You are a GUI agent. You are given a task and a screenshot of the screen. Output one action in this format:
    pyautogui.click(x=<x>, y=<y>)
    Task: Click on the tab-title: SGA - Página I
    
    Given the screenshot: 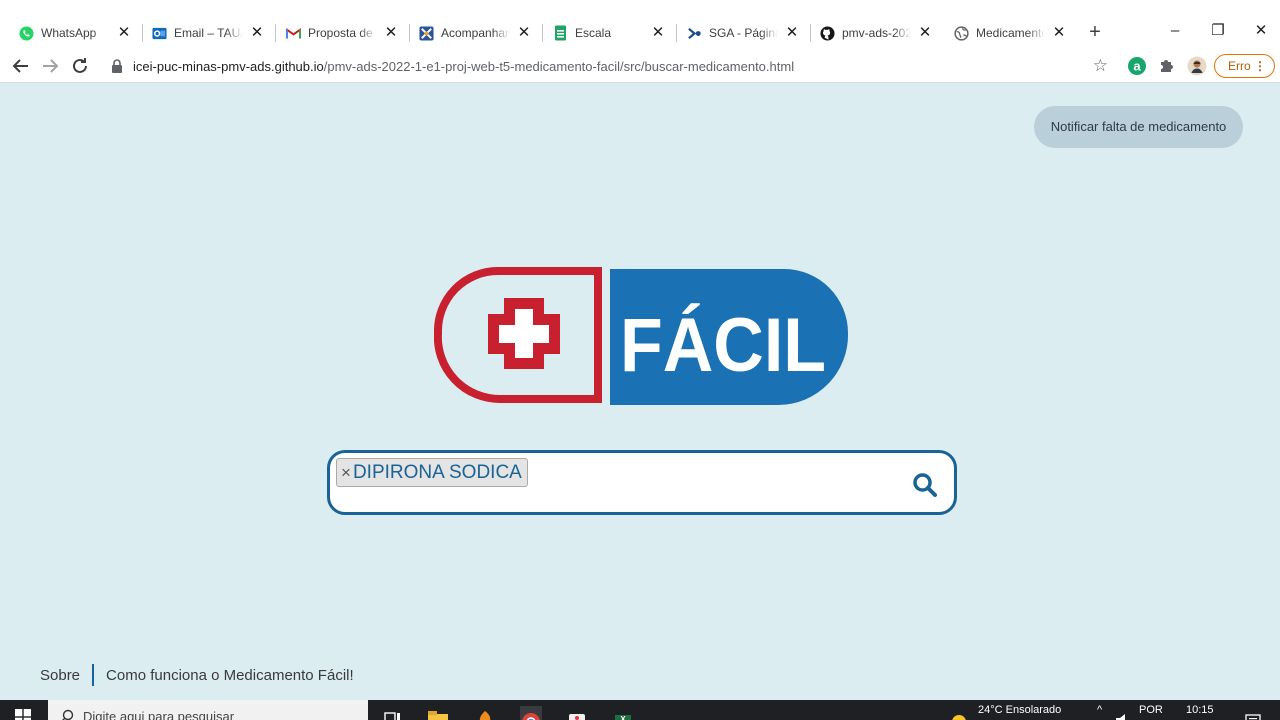 What is the action you would take?
    pyautogui.click(x=743, y=33)
    